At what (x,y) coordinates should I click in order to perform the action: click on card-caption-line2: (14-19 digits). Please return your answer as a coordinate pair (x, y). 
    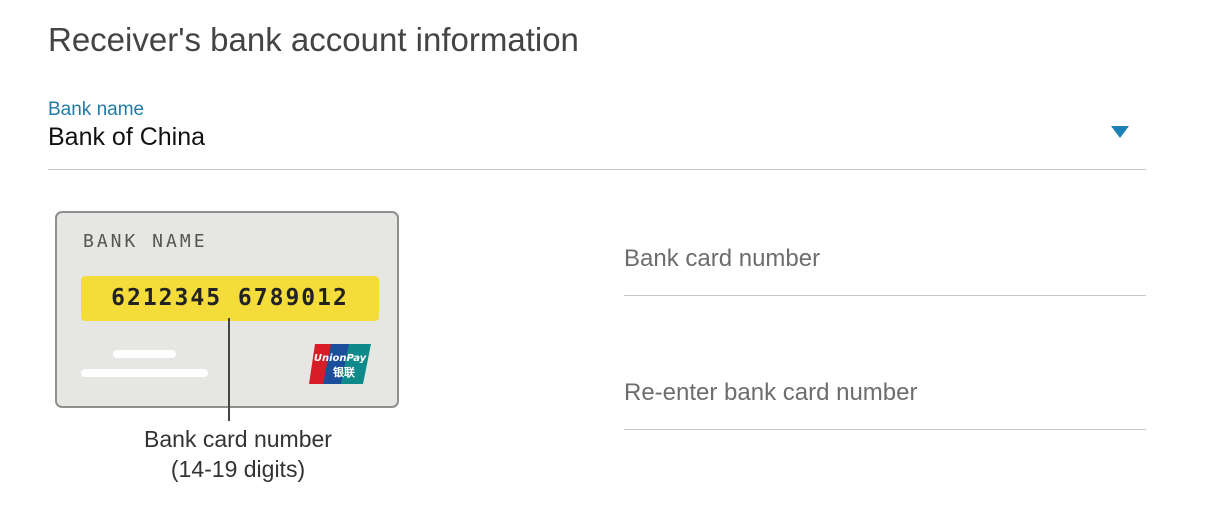
    Looking at the image, I should click on (238, 469).